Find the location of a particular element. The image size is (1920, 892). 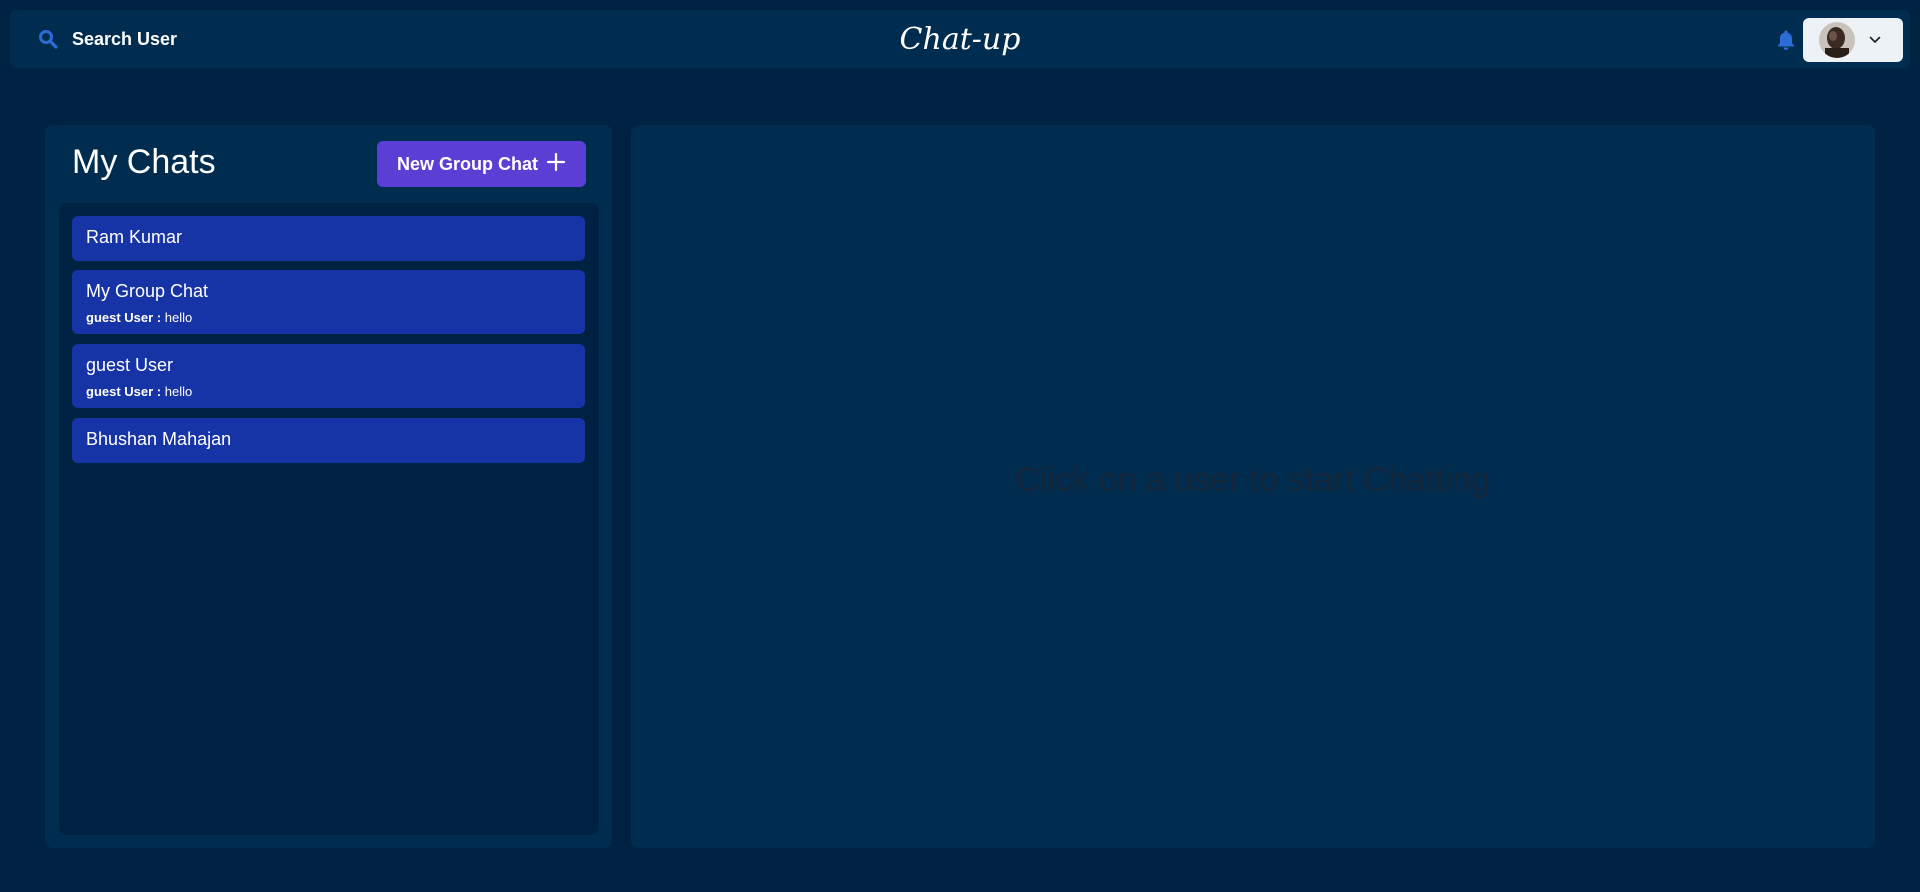

empty-chat-message: Click on a user to start Chatting is located at coordinates (1253, 480).